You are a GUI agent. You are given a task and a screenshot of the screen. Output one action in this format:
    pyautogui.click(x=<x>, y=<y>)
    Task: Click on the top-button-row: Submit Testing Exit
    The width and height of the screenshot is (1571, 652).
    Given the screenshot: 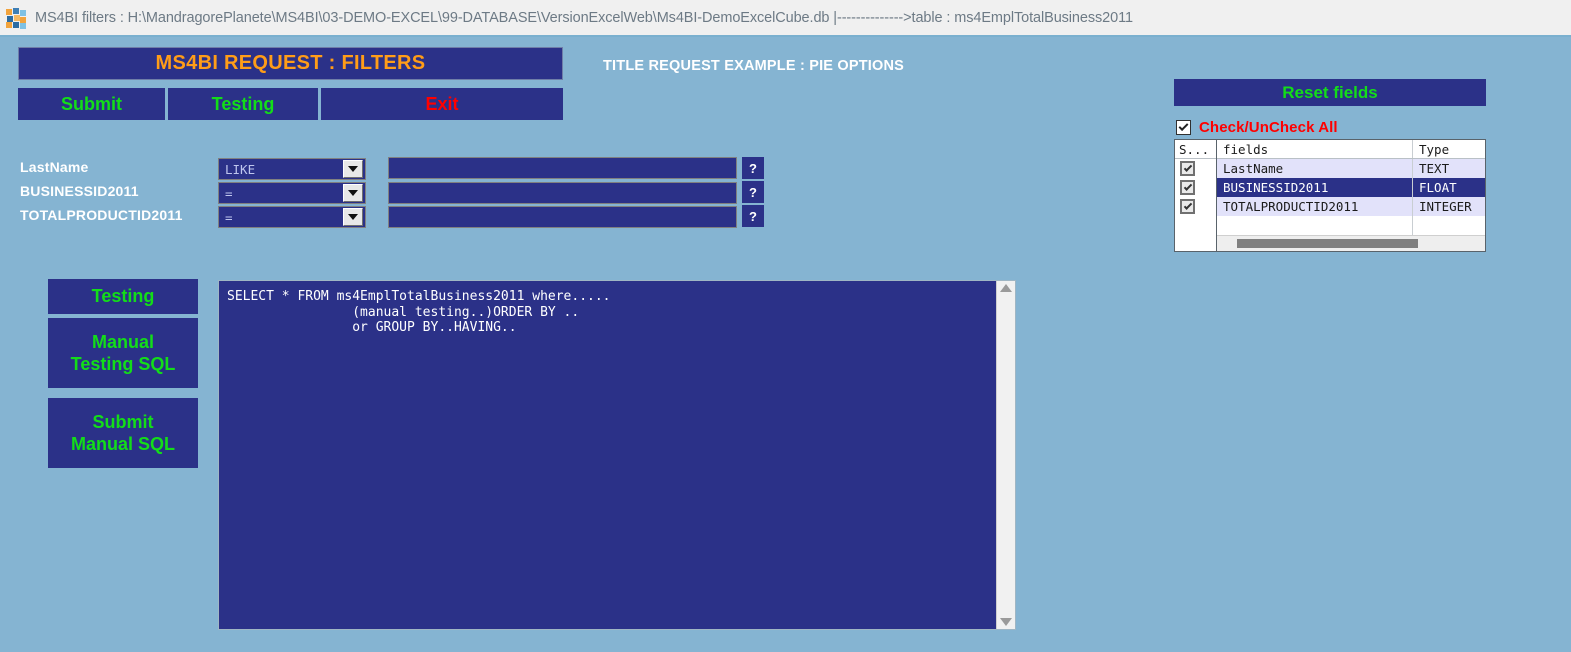 What is the action you would take?
    pyautogui.click(x=290, y=104)
    